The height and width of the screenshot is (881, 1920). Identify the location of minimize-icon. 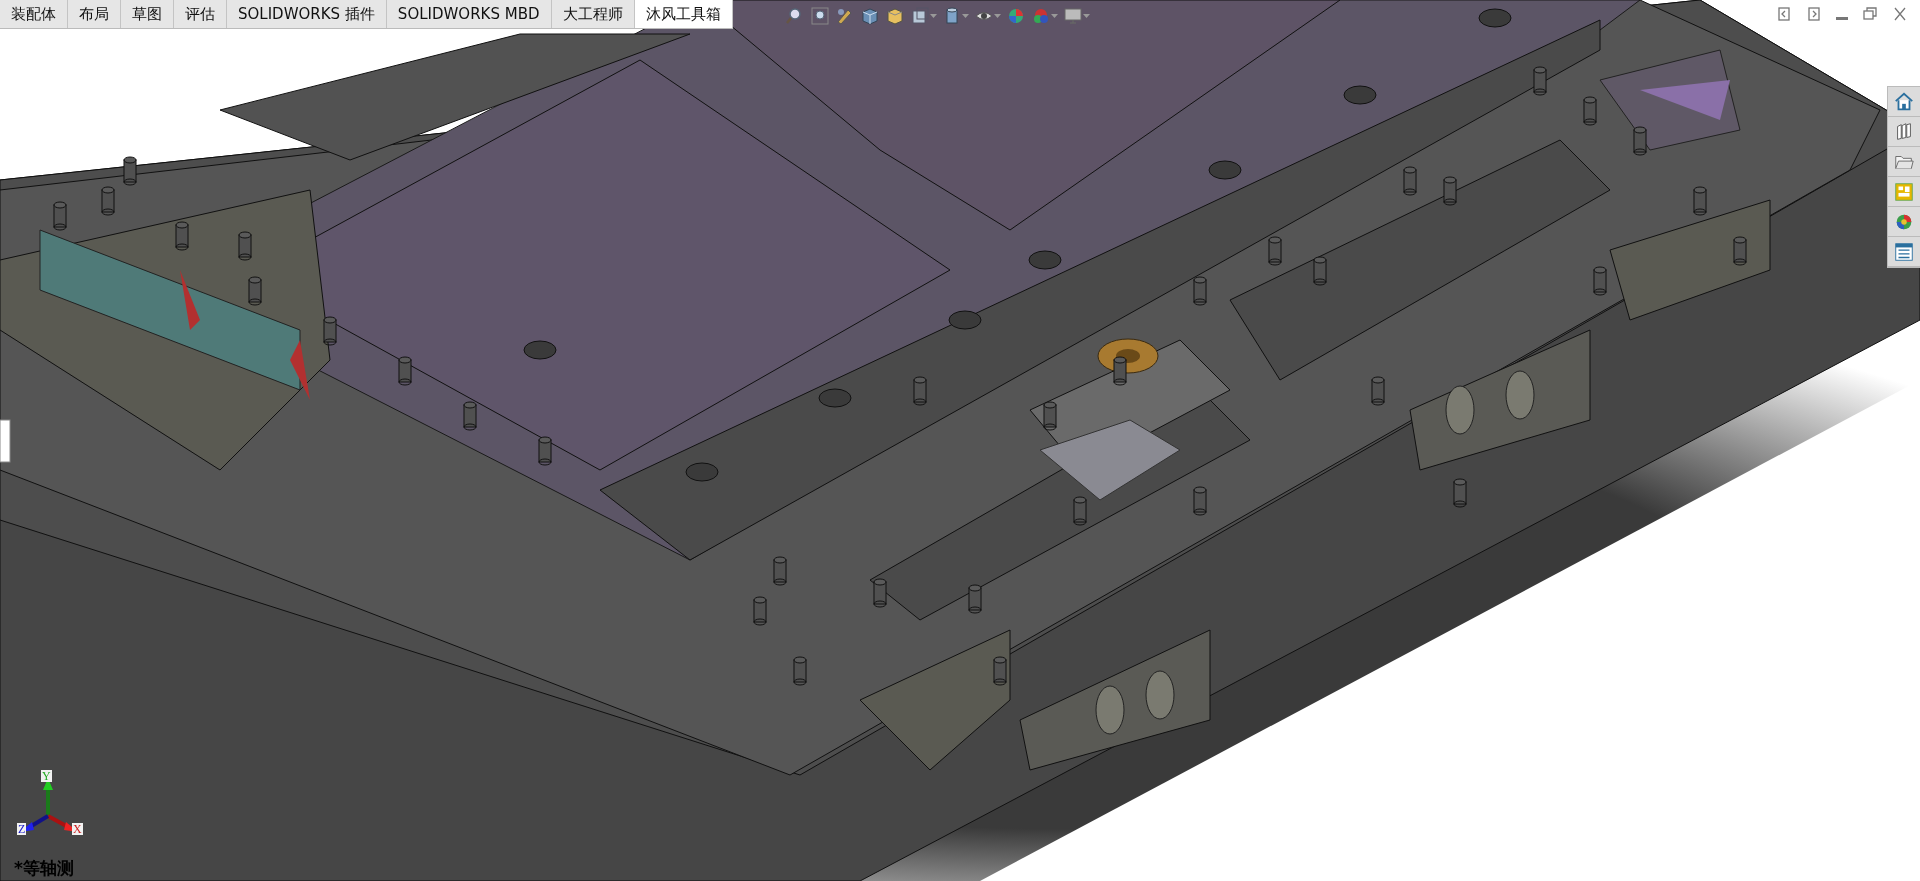
(1842, 18).